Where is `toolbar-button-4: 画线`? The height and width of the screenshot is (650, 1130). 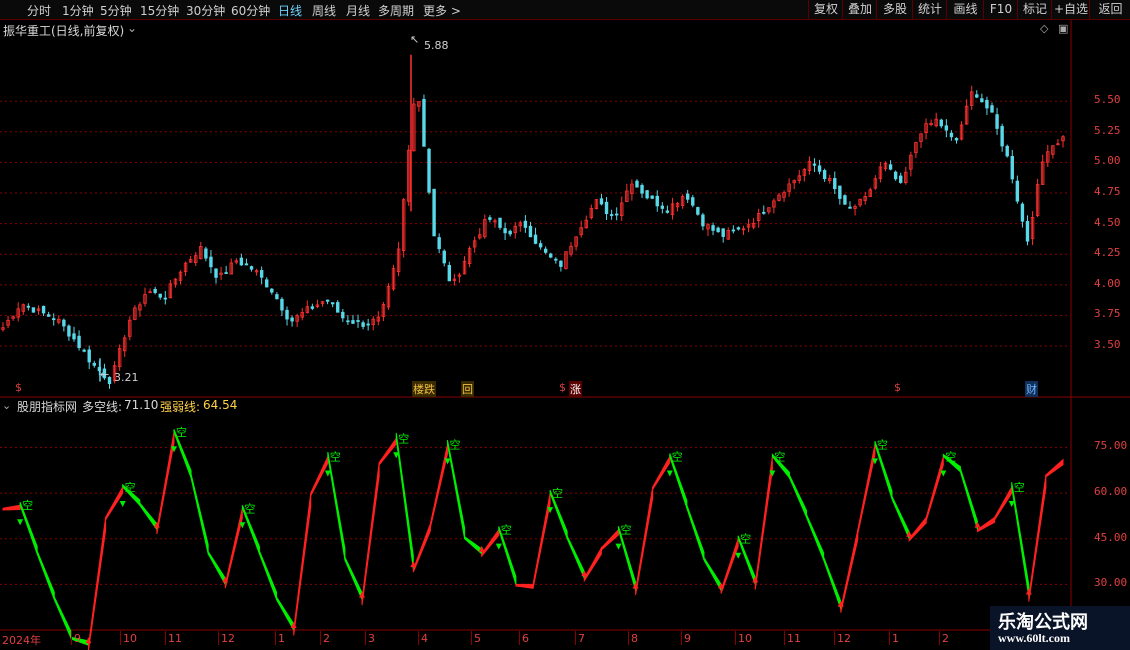 toolbar-button-4: 画线 is located at coordinates (965, 9).